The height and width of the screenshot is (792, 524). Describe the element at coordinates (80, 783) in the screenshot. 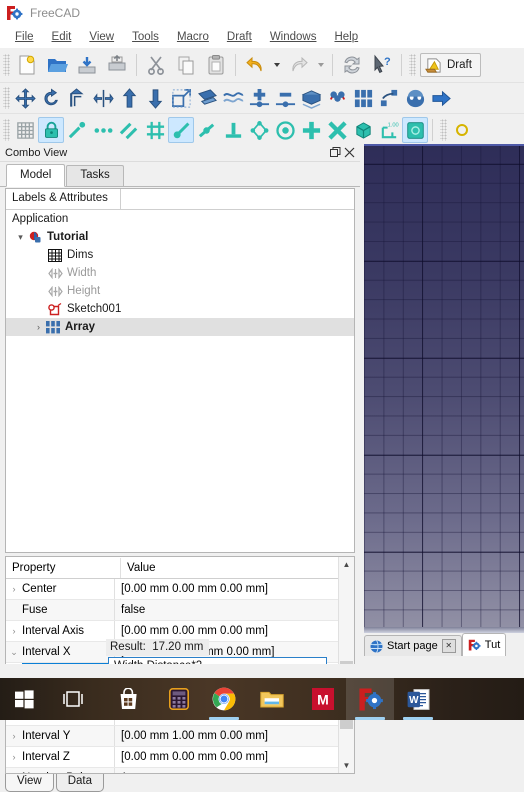

I see `tab-data: Data` at that location.